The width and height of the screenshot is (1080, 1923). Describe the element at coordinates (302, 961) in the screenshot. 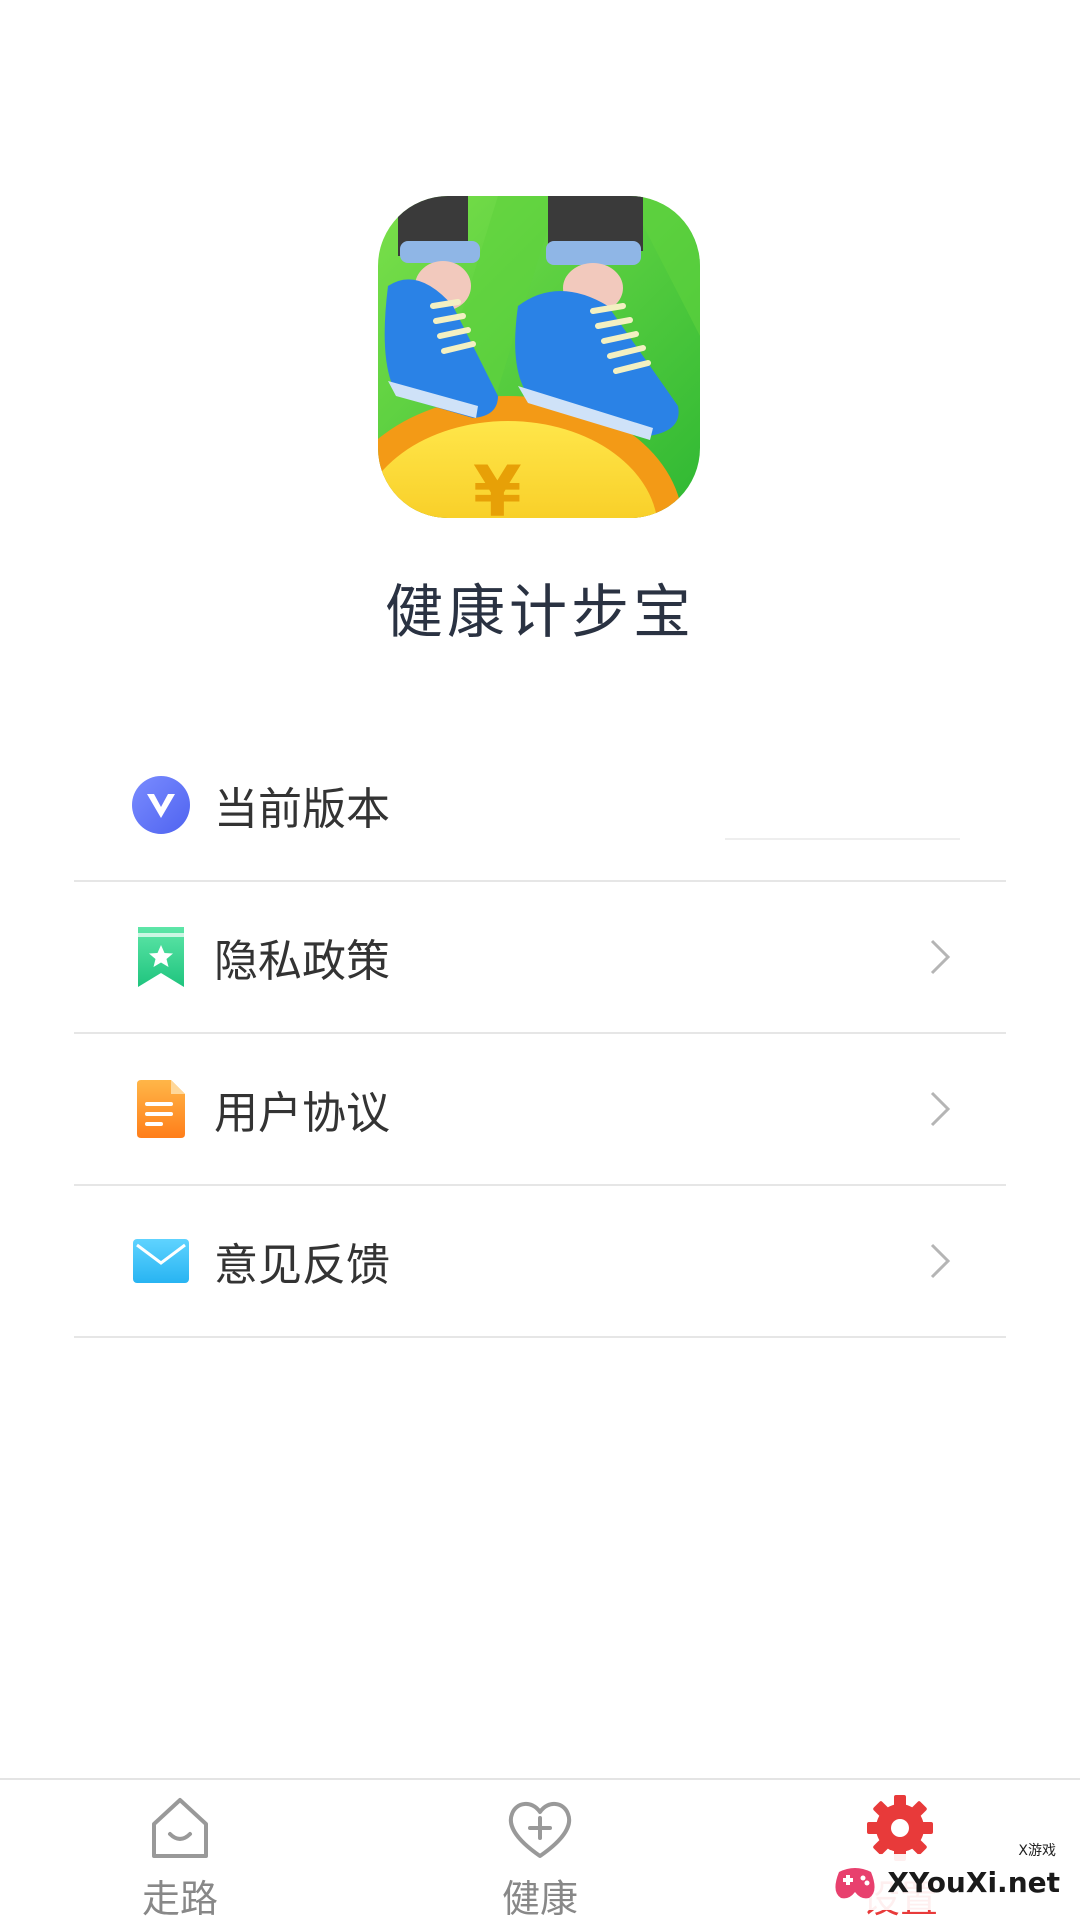

I see `settings-item-label: 隐私政策` at that location.